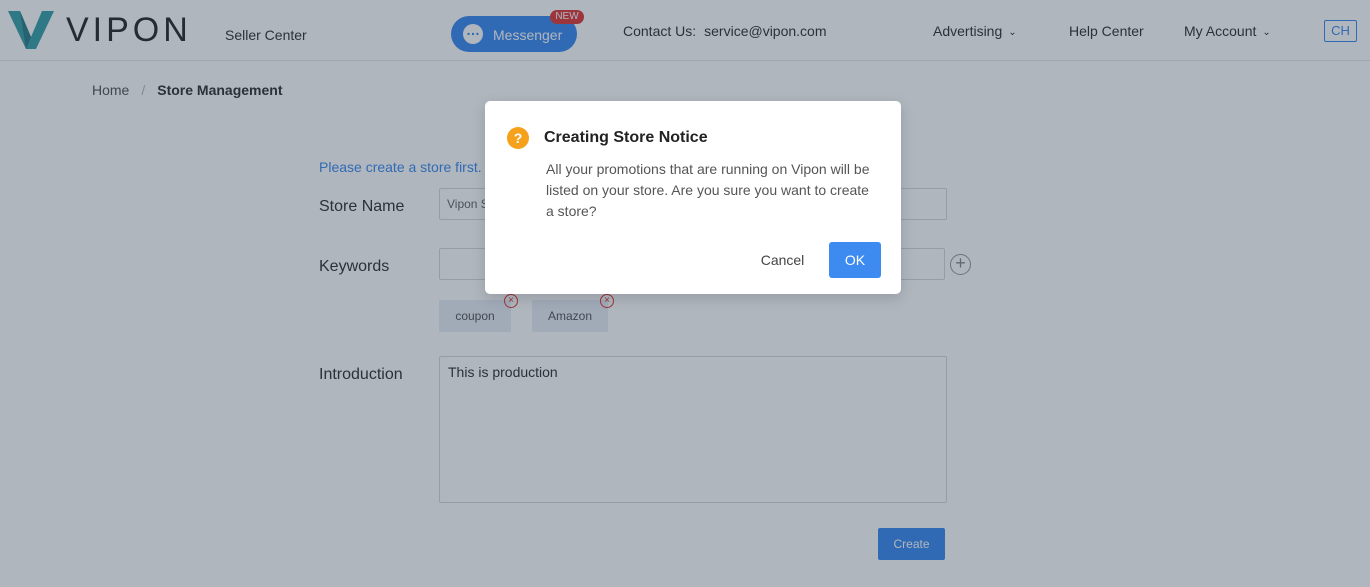 This screenshot has width=1370, height=587. What do you see at coordinates (782, 260) in the screenshot?
I see `cancel-button: Cancel` at bounding box center [782, 260].